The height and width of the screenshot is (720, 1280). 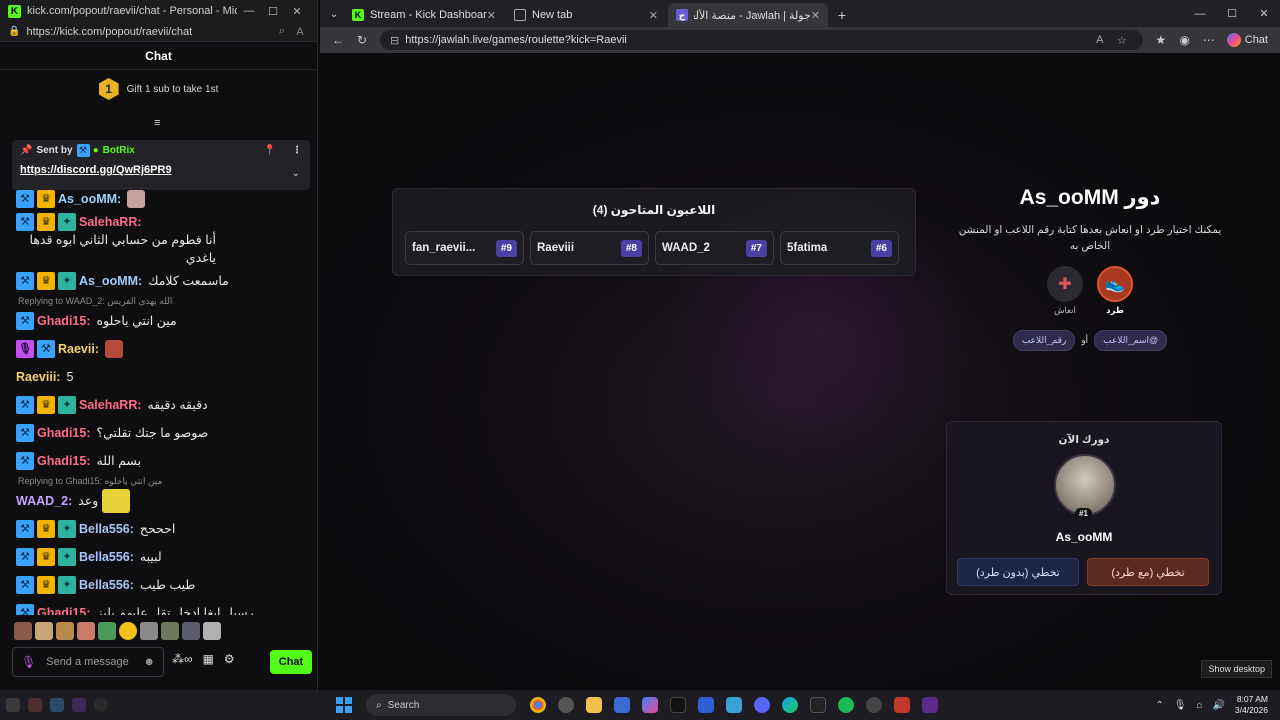 What do you see at coordinates (38, 377) in the screenshot?
I see `chat-username: Raeviii:` at bounding box center [38, 377].